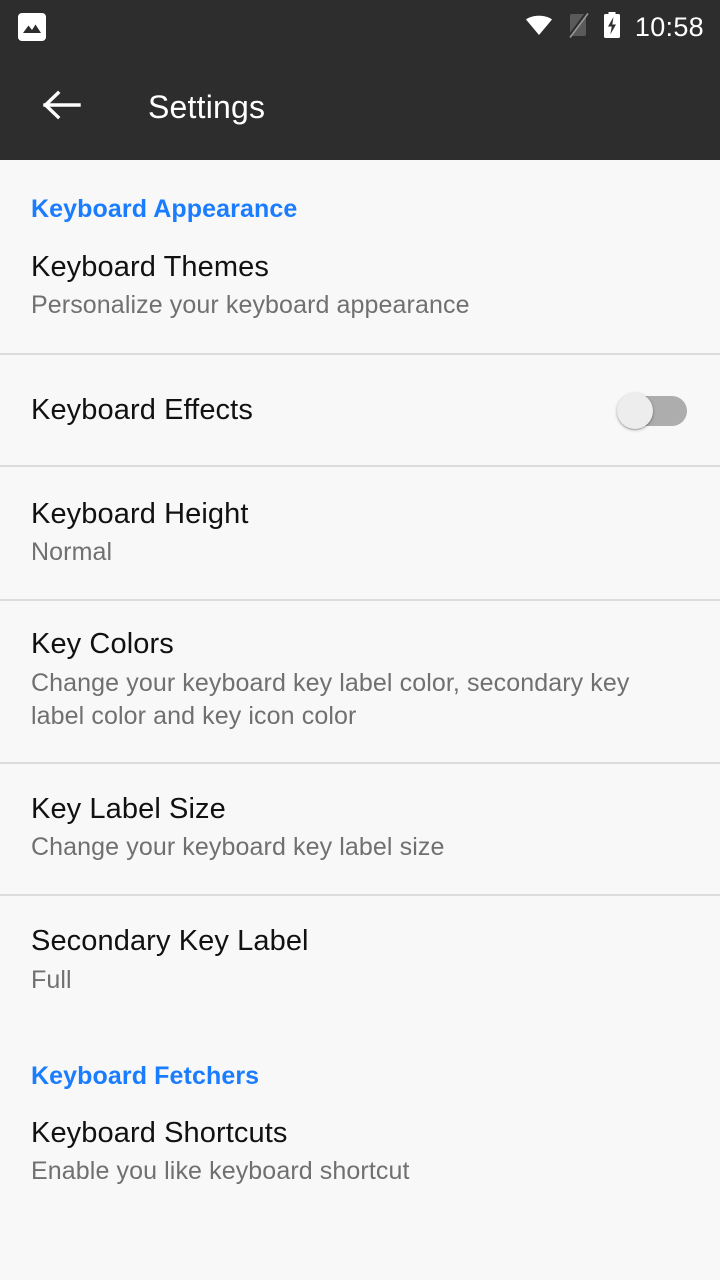 This screenshot has height=1280, width=720. I want to click on status-bar-notifications, so click(32, 27).